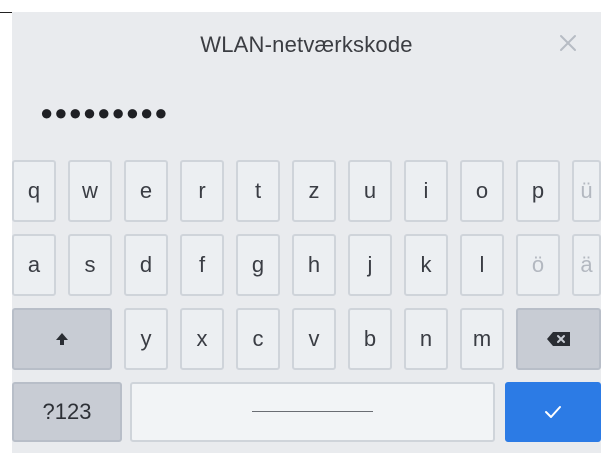  What do you see at coordinates (202, 339) in the screenshot?
I see `key-x: x` at bounding box center [202, 339].